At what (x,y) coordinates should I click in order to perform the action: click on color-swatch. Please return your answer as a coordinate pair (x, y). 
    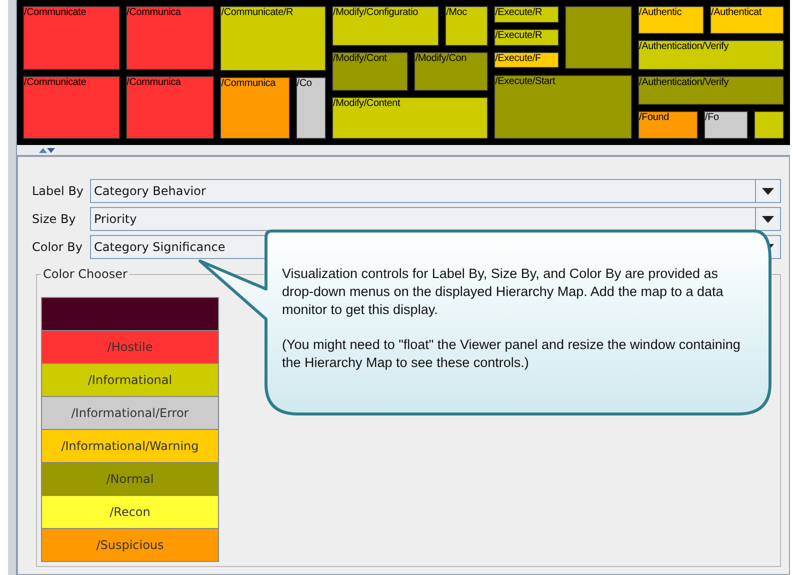
    Looking at the image, I should click on (130, 314).